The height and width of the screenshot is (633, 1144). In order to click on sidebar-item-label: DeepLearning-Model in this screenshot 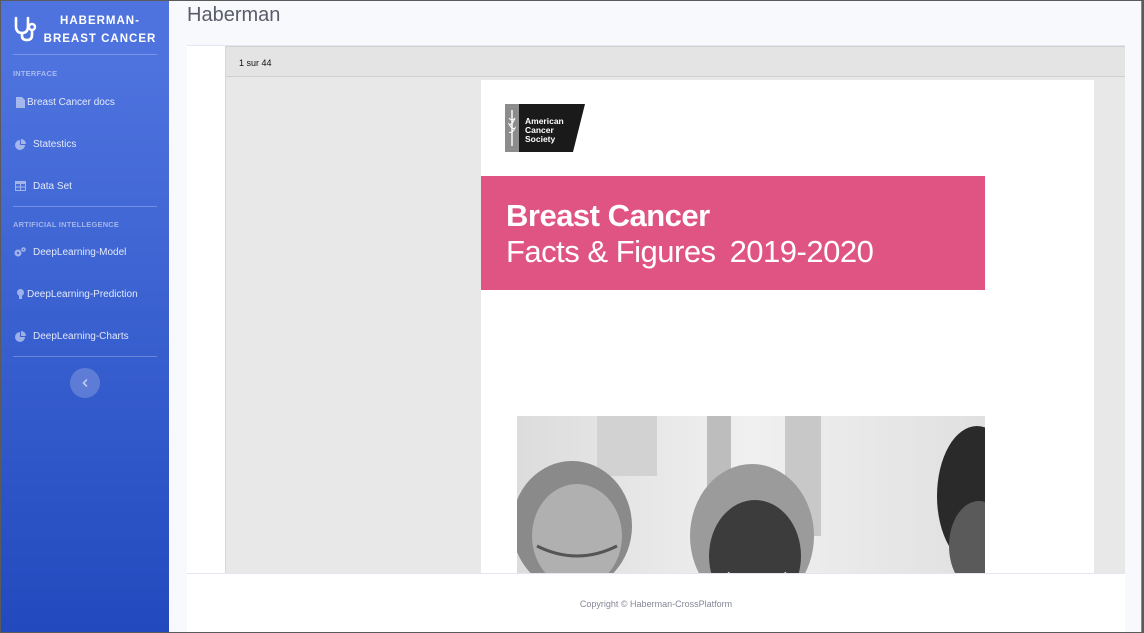, I will do `click(80, 252)`.